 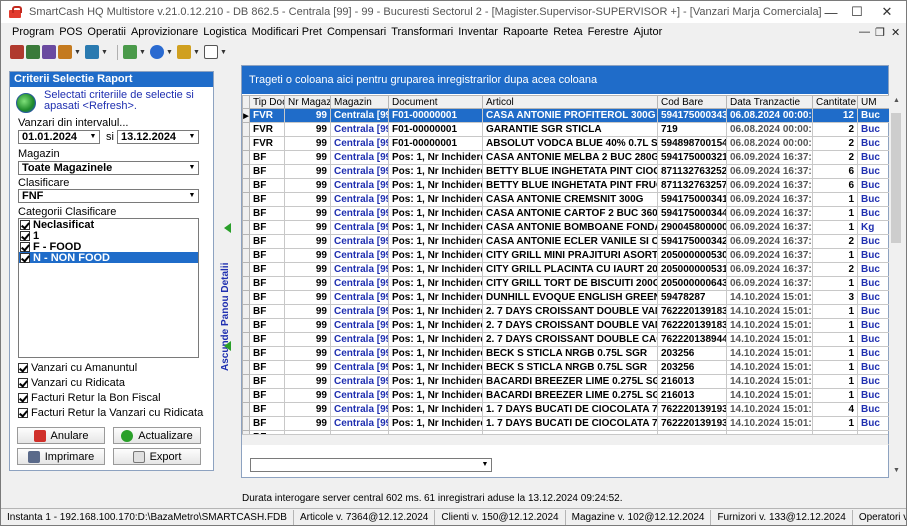 What do you see at coordinates (164, 32) in the screenshot?
I see `menu-item-aprovizionare: Aprovizionare` at bounding box center [164, 32].